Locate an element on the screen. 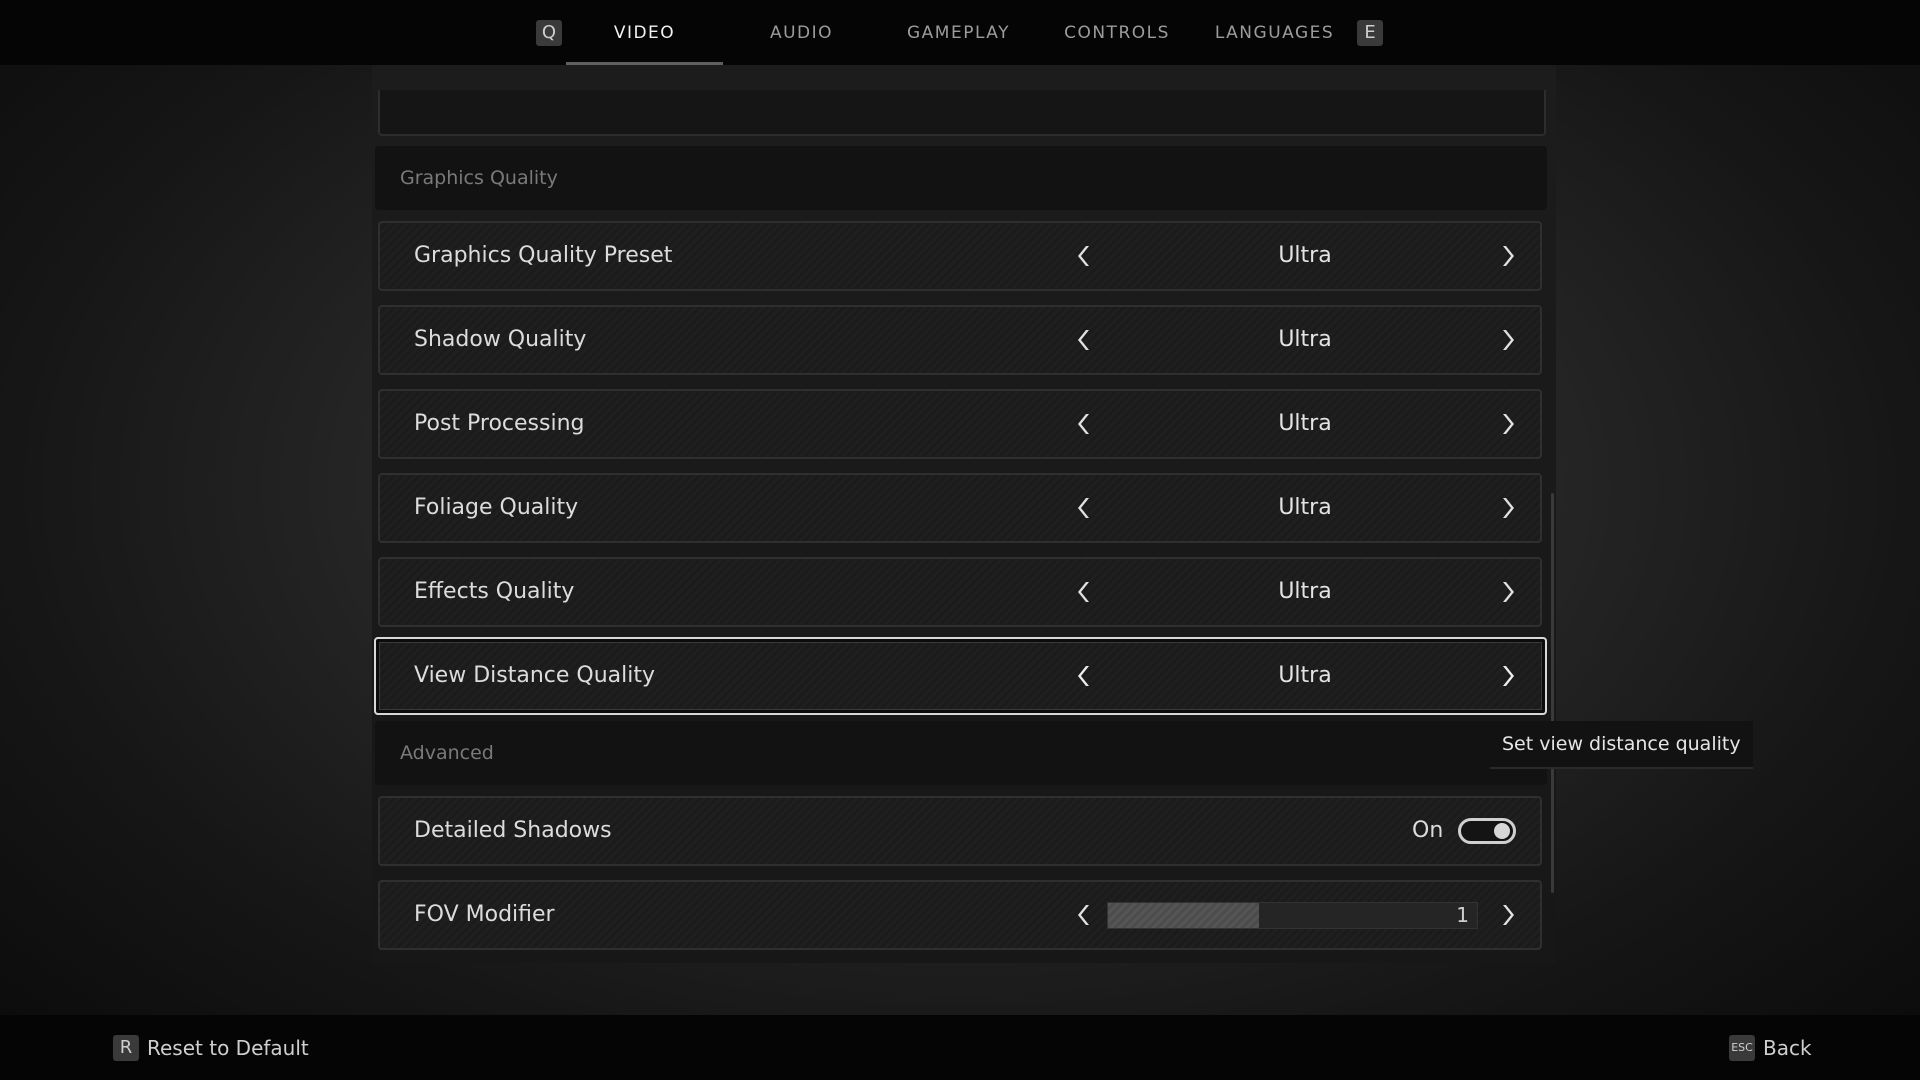  tab-languages: LANGUAGES is located at coordinates (1274, 32).